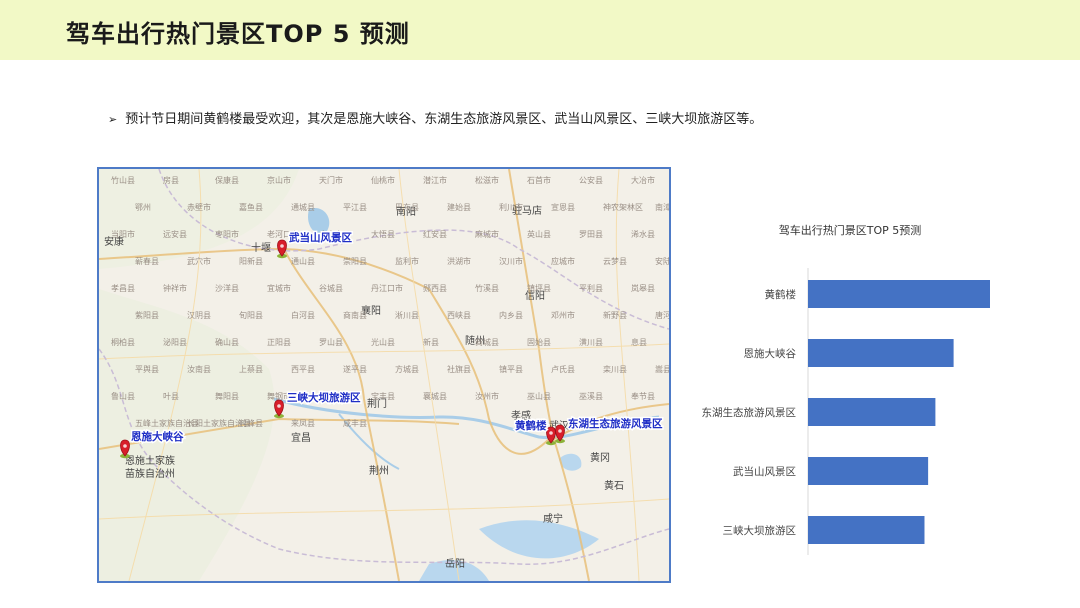  I want to click on map-place-label: 丹江口市, so click(387, 288).